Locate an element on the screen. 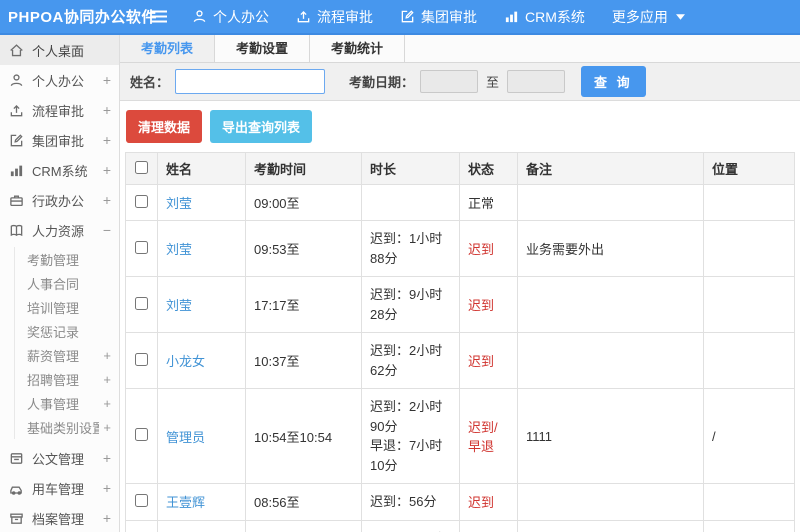 The width and height of the screenshot is (800, 532). employee-name-link: 王壹辉 is located at coordinates (185, 502).